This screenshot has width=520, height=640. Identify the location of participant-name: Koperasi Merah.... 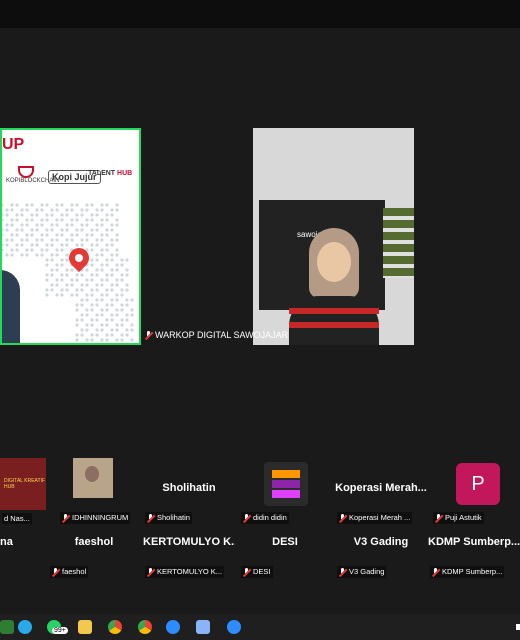
(381, 488).